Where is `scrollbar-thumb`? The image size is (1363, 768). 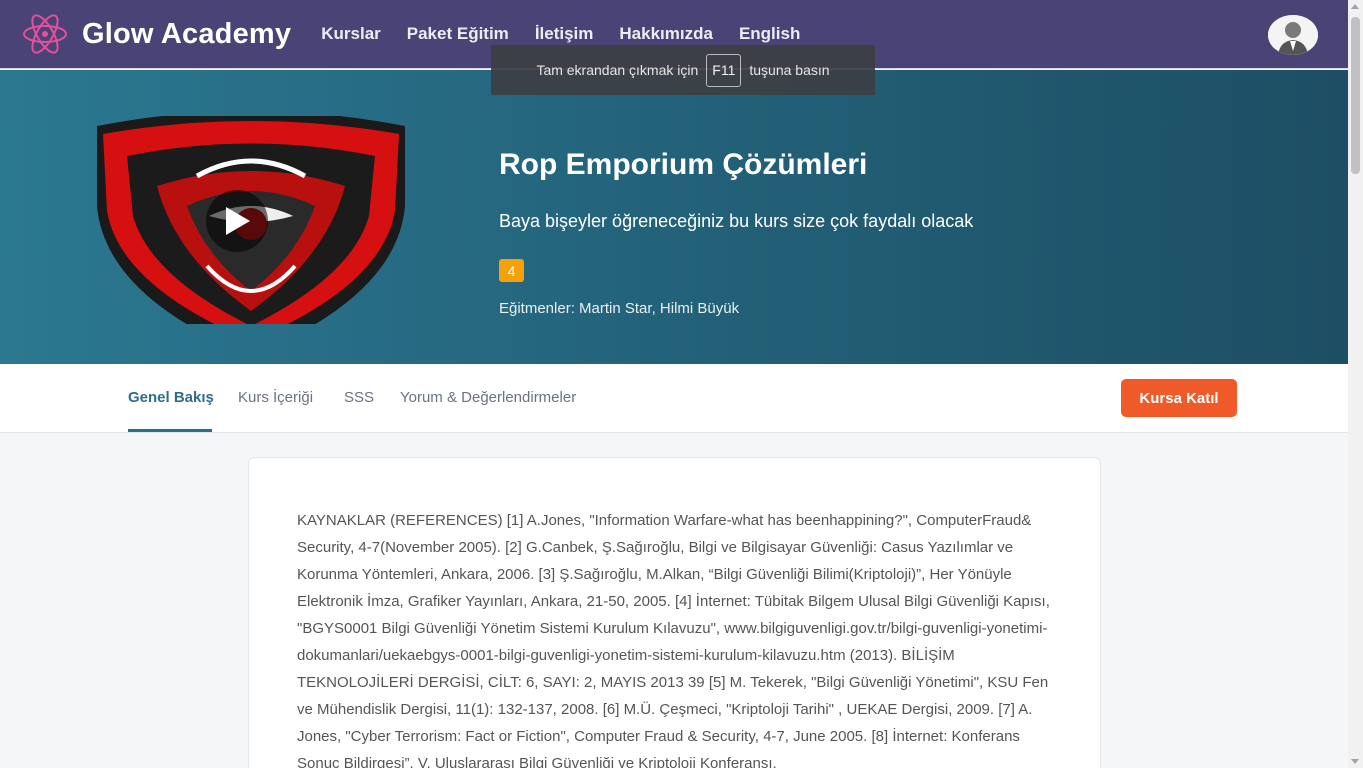
scrollbar-thumb is located at coordinates (1355, 95).